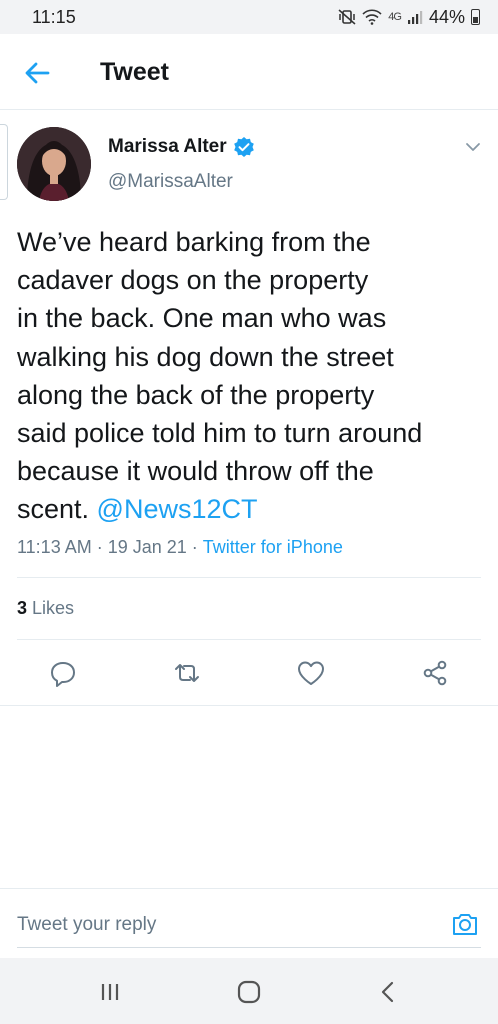  What do you see at coordinates (37, 73) in the screenshot?
I see `arrow-left-icon` at bounding box center [37, 73].